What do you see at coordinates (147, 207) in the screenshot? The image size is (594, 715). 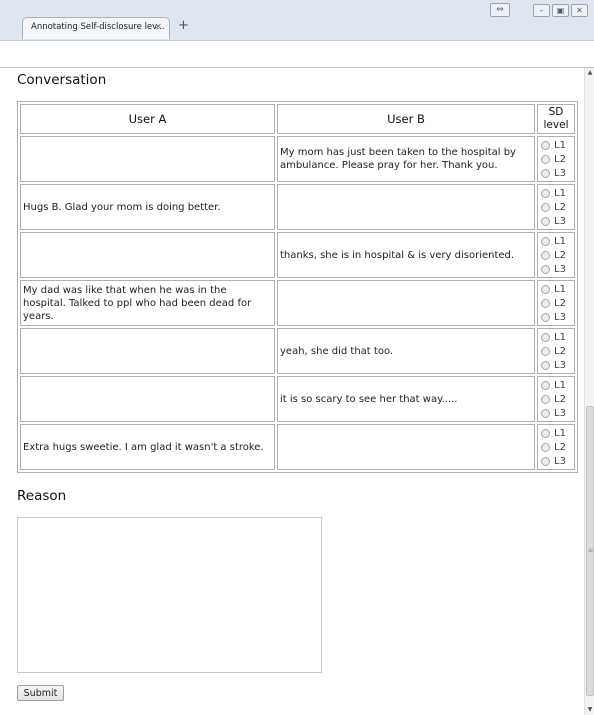 I see `user-a-message: Hugs B. Glad your mom is doing better.` at bounding box center [147, 207].